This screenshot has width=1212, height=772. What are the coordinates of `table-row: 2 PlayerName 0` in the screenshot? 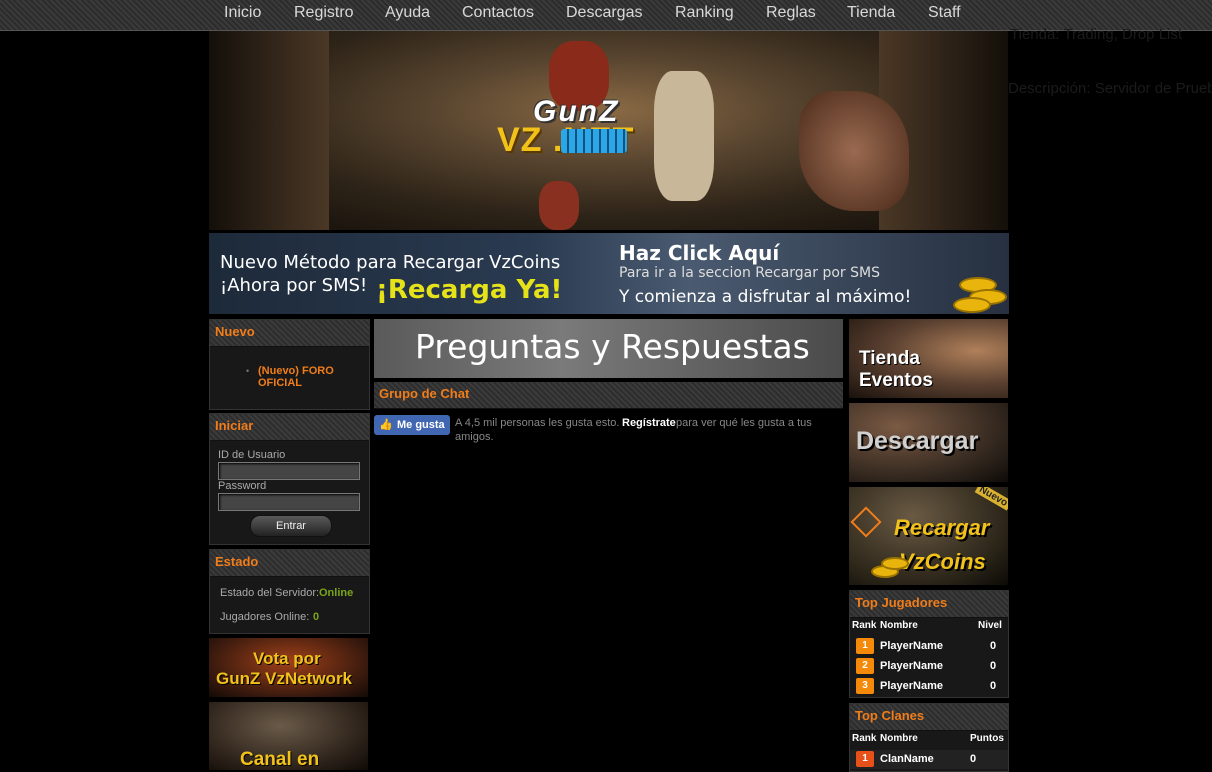 It's located at (929, 666).